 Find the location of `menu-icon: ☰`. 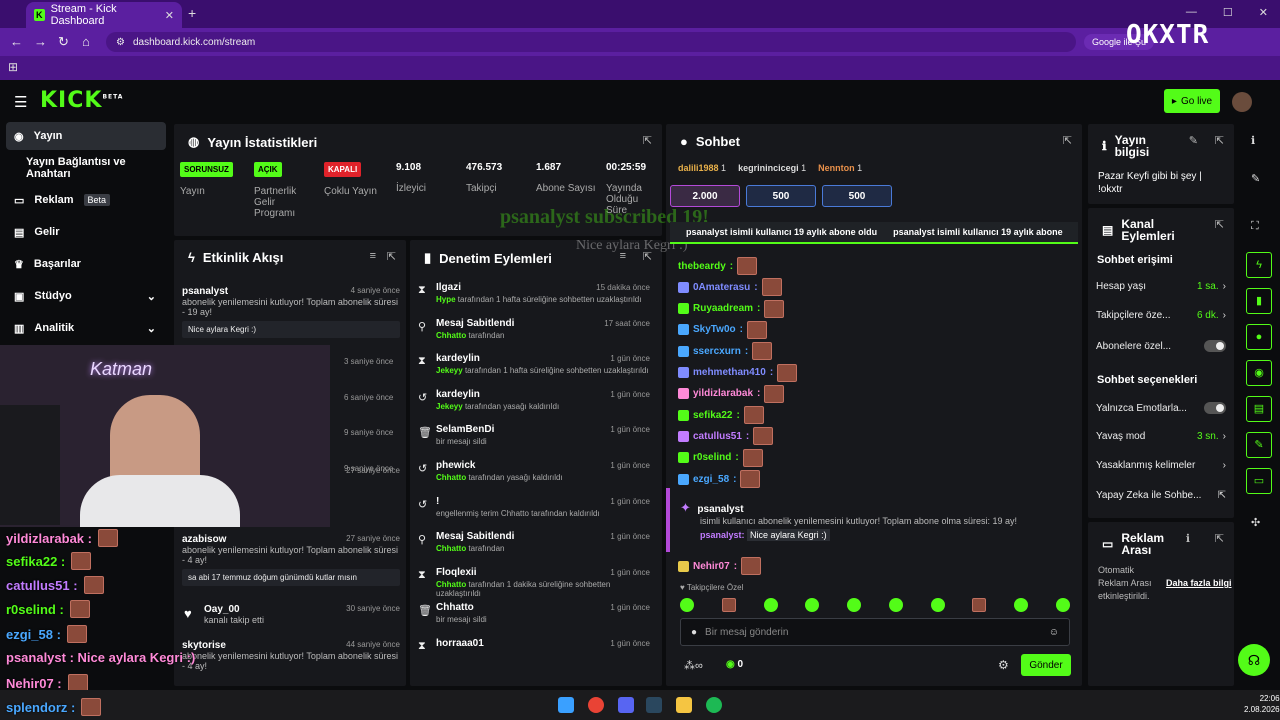

menu-icon: ☰ is located at coordinates (20, 102).